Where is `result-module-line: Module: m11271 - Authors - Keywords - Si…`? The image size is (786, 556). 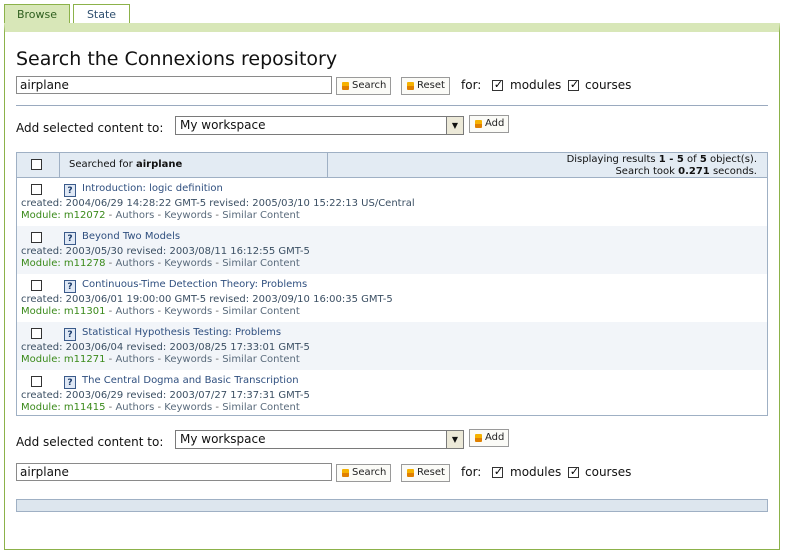 result-module-line: Module: m11271 - Authors - Keywords - Si… is located at coordinates (160, 359).